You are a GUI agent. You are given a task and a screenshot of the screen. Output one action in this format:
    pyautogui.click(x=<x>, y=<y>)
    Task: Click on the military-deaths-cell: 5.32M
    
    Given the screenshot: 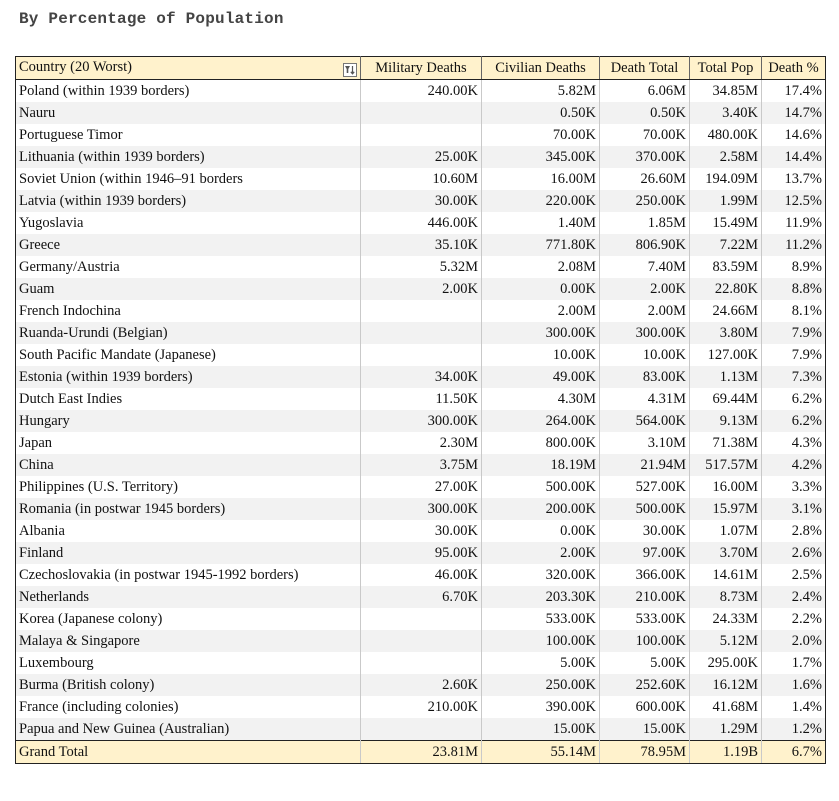 What is the action you would take?
    pyautogui.click(x=421, y=267)
    